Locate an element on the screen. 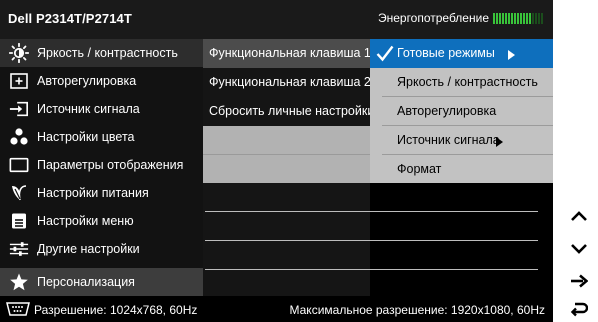 The height and width of the screenshot is (322, 598). monitor-model-title: Dell P2314T/P2714T is located at coordinates (70, 18).